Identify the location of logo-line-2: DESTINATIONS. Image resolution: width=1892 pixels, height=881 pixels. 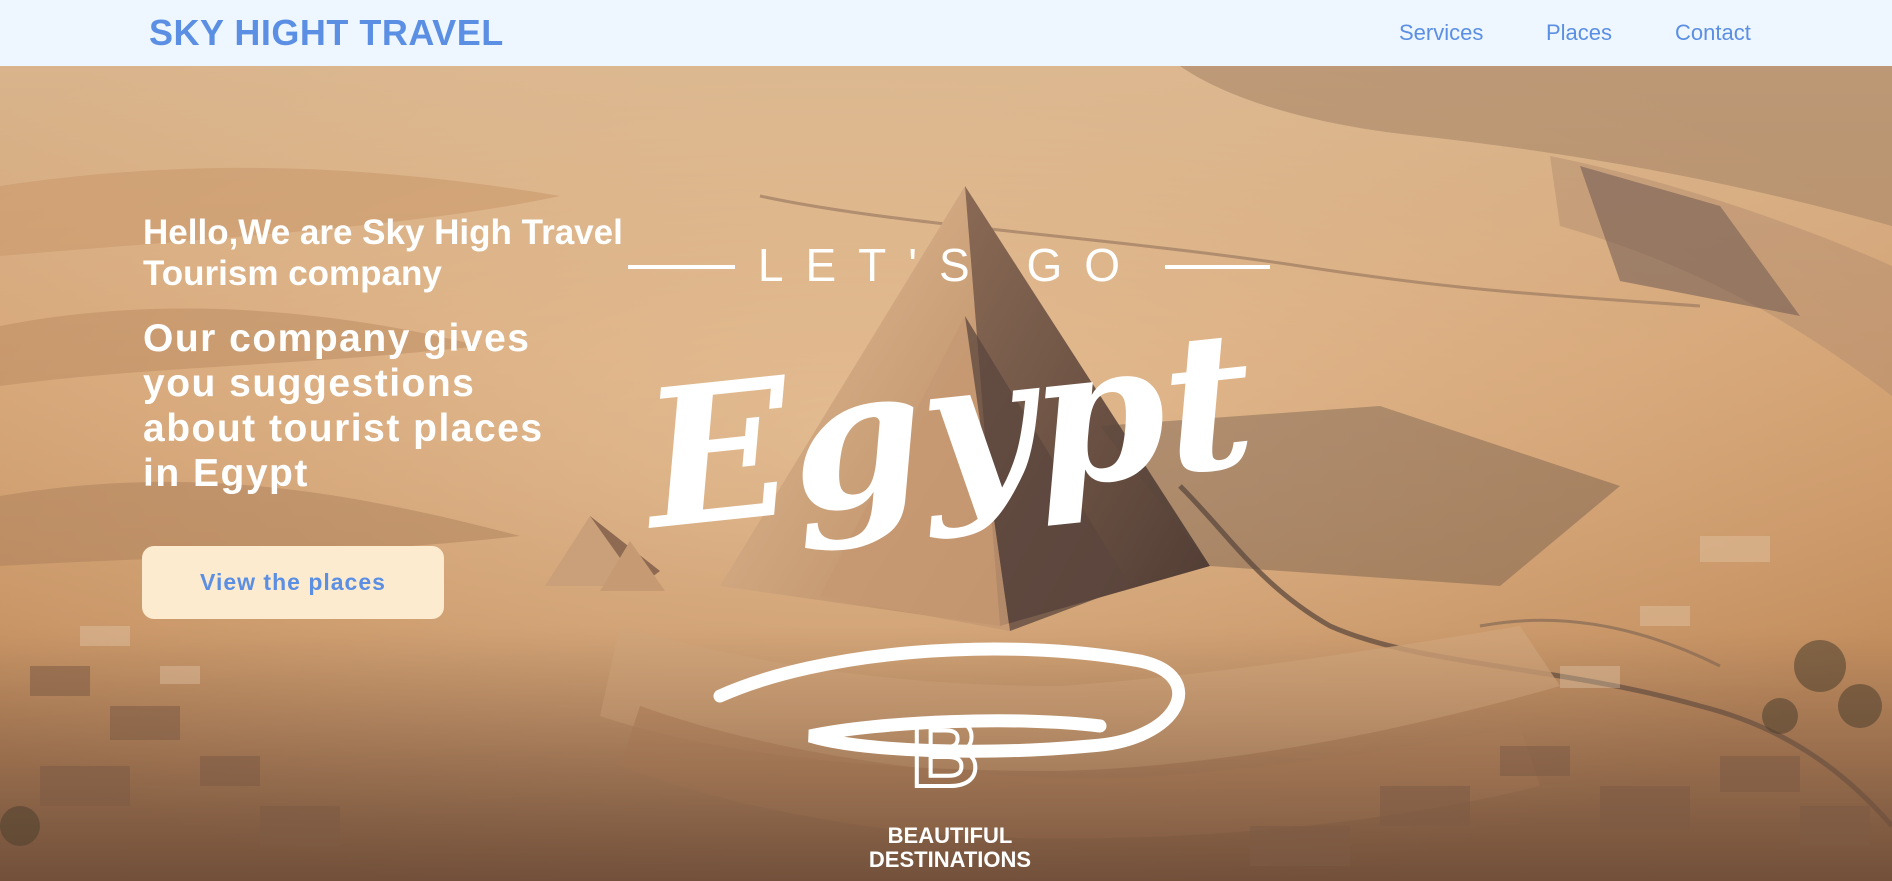
(950, 859).